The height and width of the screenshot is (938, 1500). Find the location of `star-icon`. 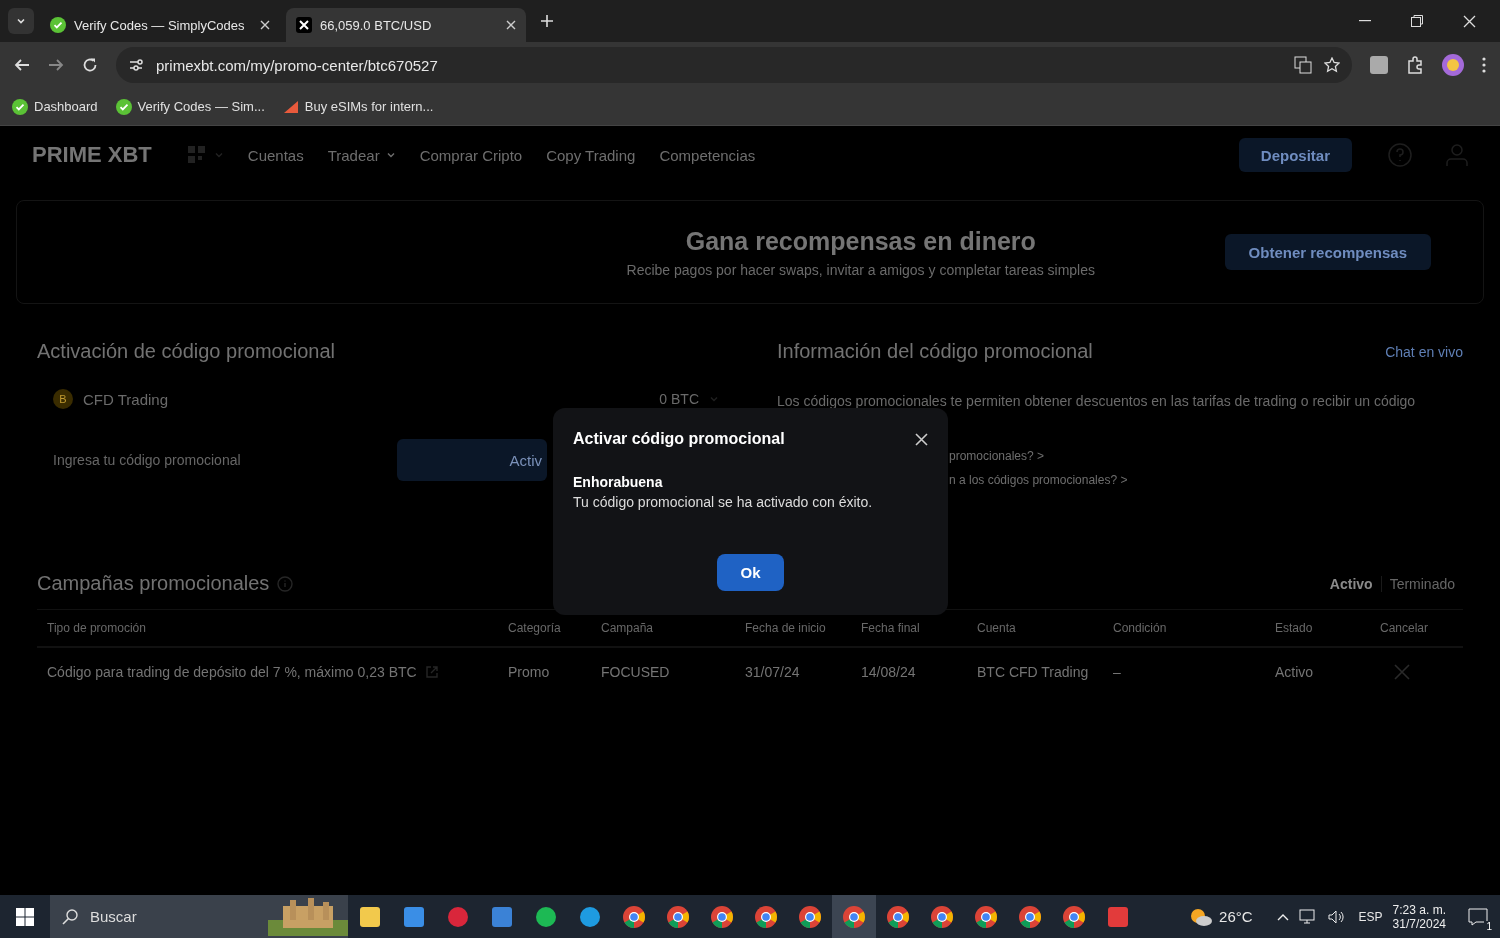

star-icon is located at coordinates (1332, 65).